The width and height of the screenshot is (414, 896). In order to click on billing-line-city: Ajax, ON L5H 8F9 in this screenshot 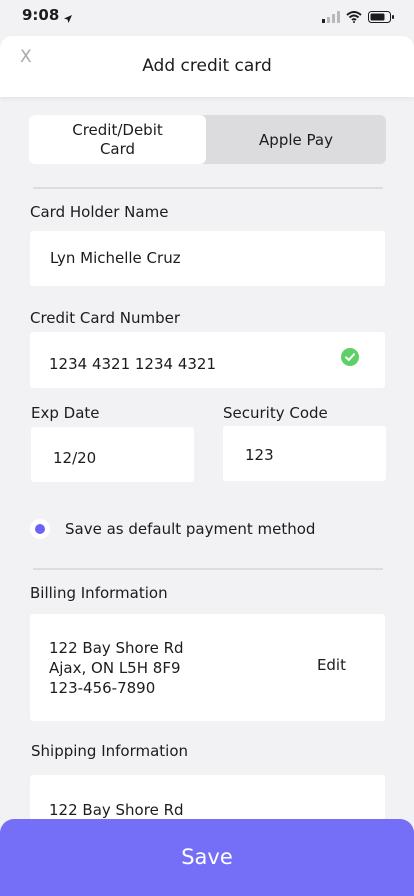, I will do `click(115, 668)`.